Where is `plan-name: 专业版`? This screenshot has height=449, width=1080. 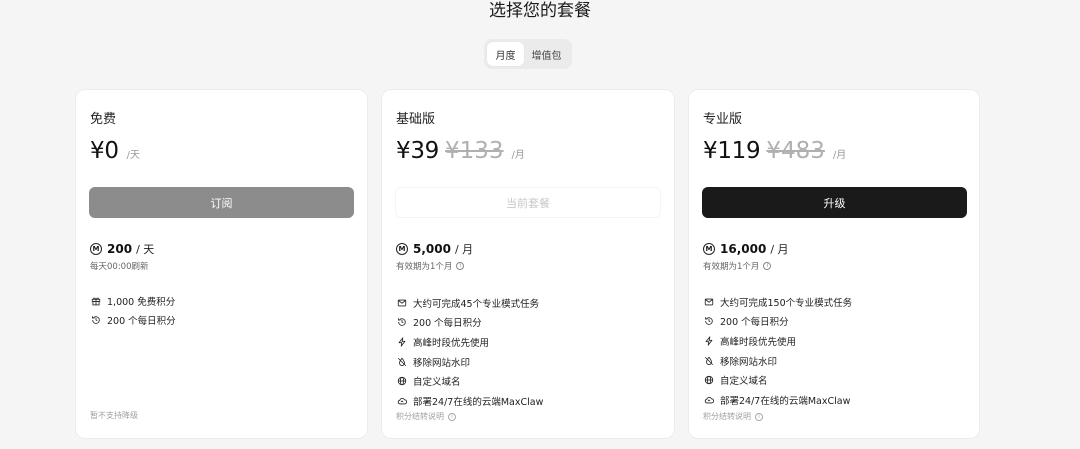
plan-name: 专业版 is located at coordinates (723, 119).